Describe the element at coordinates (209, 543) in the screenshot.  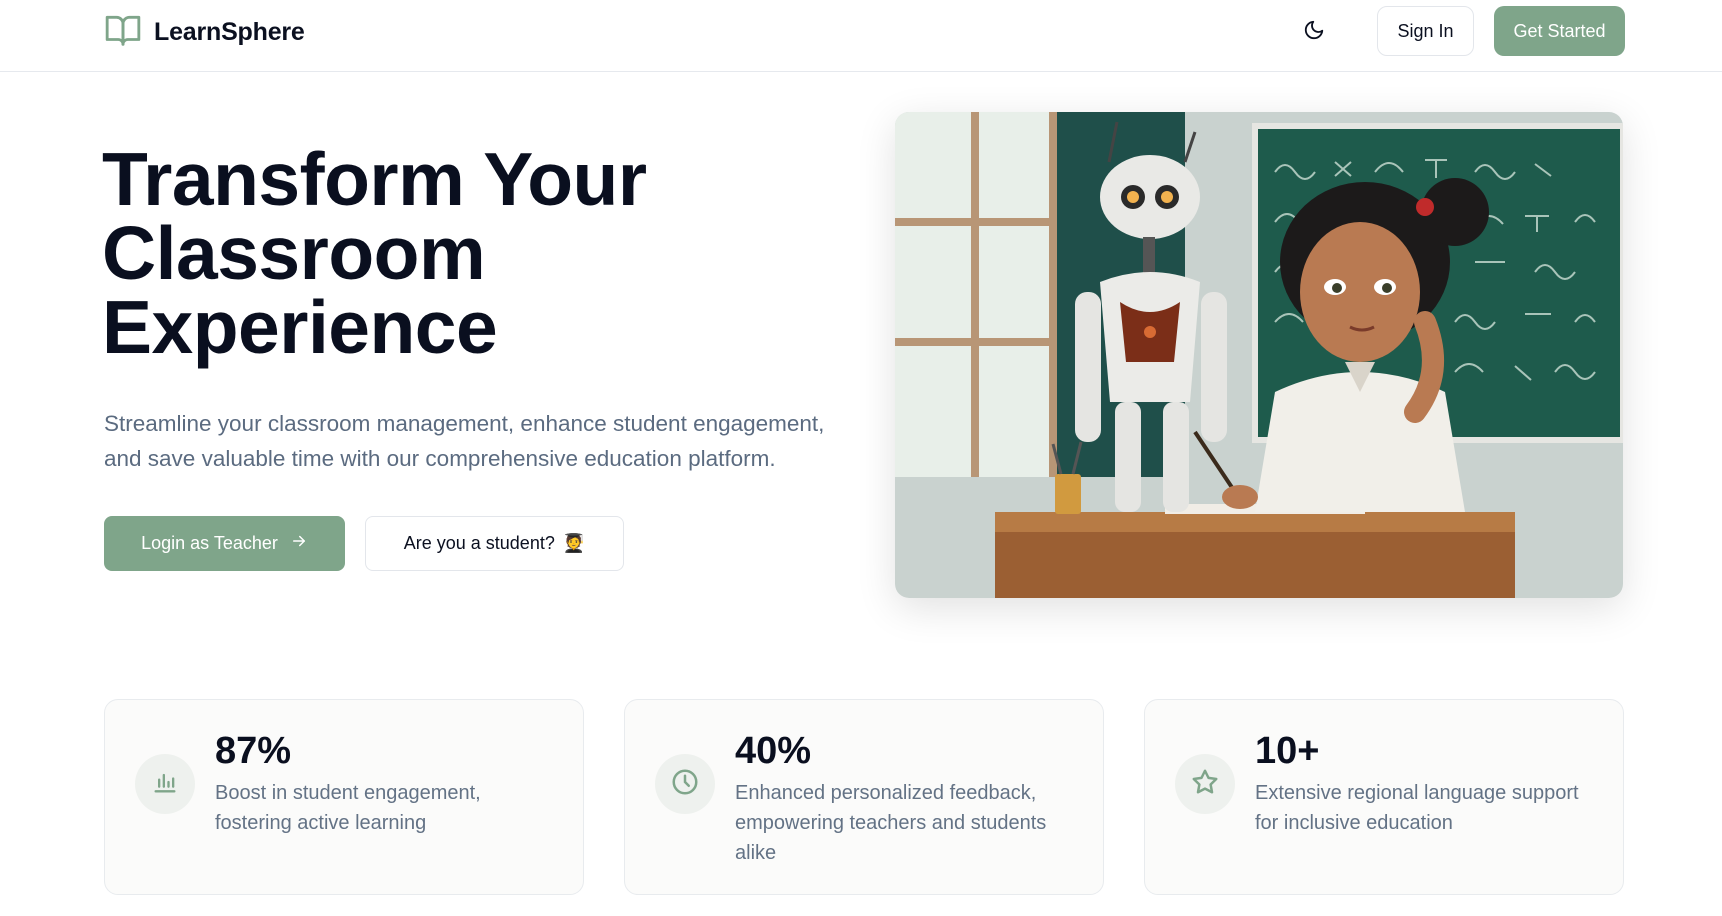
I see `login-as-teacher-label: Login as Teacher` at that location.